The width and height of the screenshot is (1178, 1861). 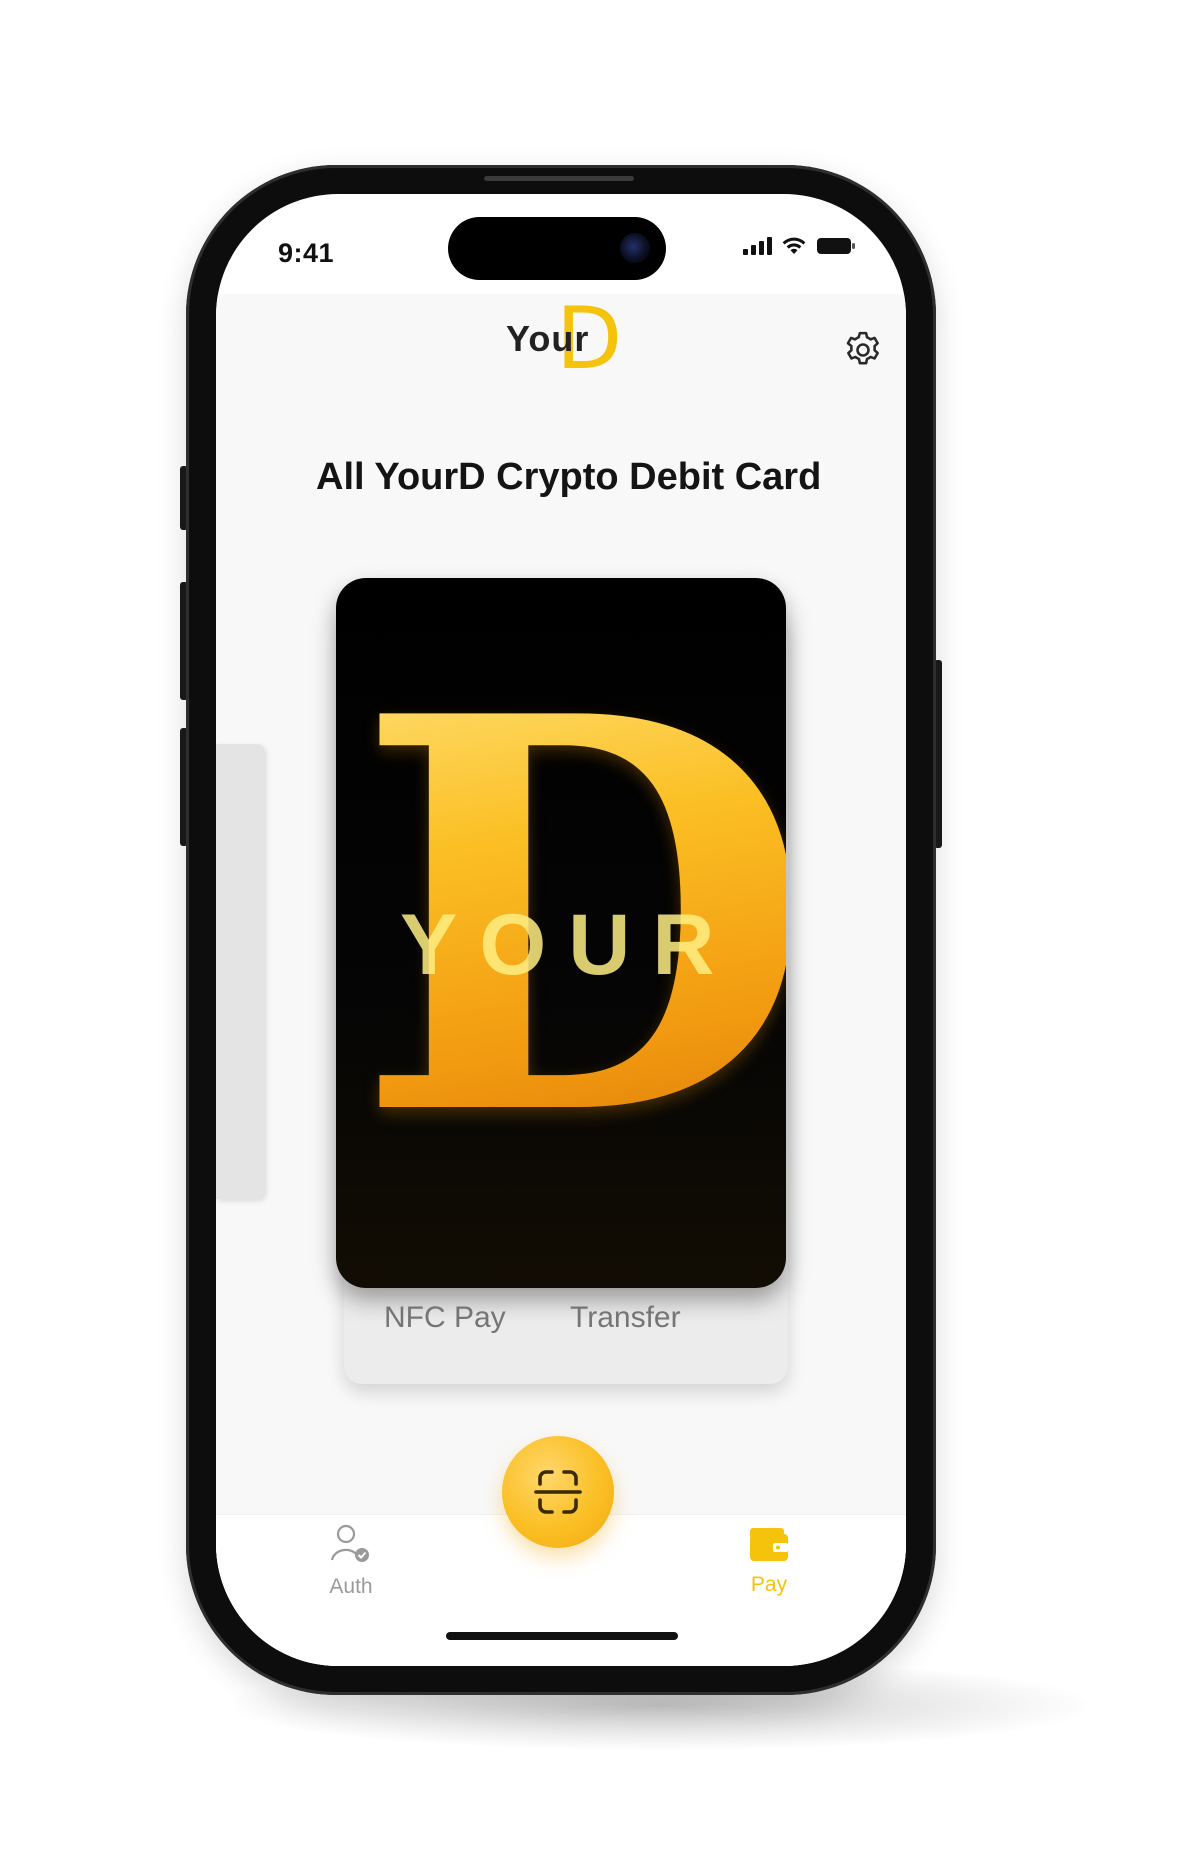 I want to click on battery-icon, so click(x=836, y=246).